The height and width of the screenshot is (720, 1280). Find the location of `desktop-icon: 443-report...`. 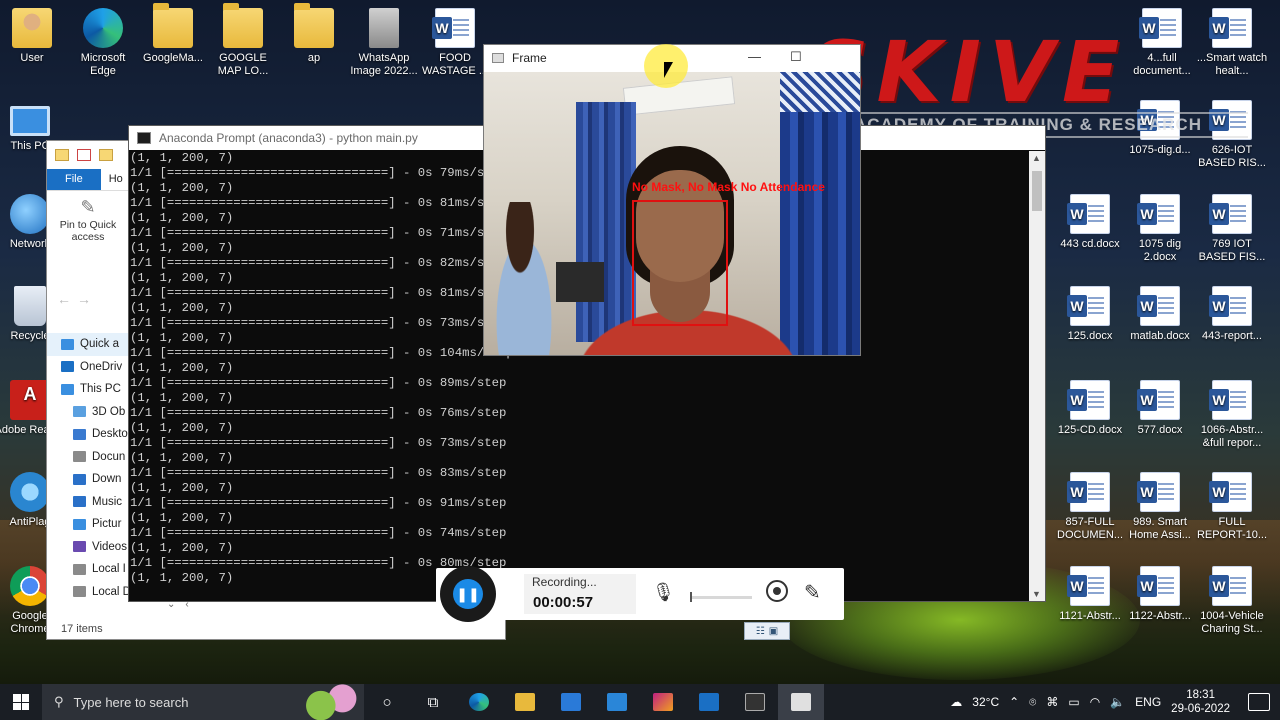

desktop-icon: 443-report... is located at coordinates (1232, 314).